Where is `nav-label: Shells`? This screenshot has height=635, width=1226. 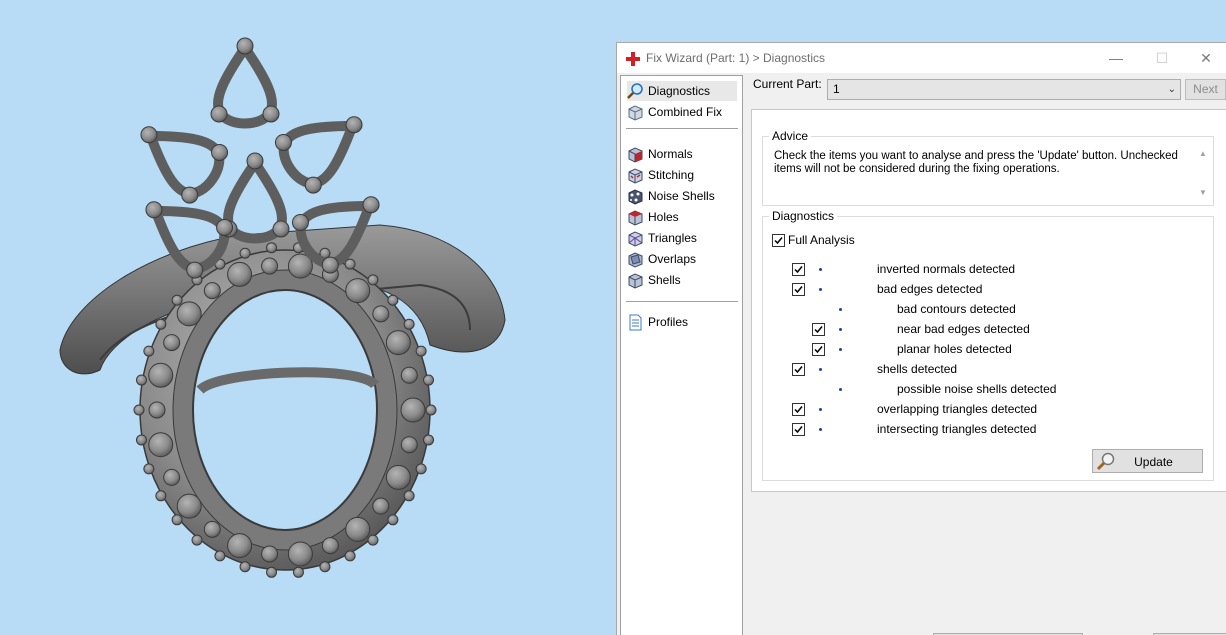
nav-label: Shells is located at coordinates (664, 280).